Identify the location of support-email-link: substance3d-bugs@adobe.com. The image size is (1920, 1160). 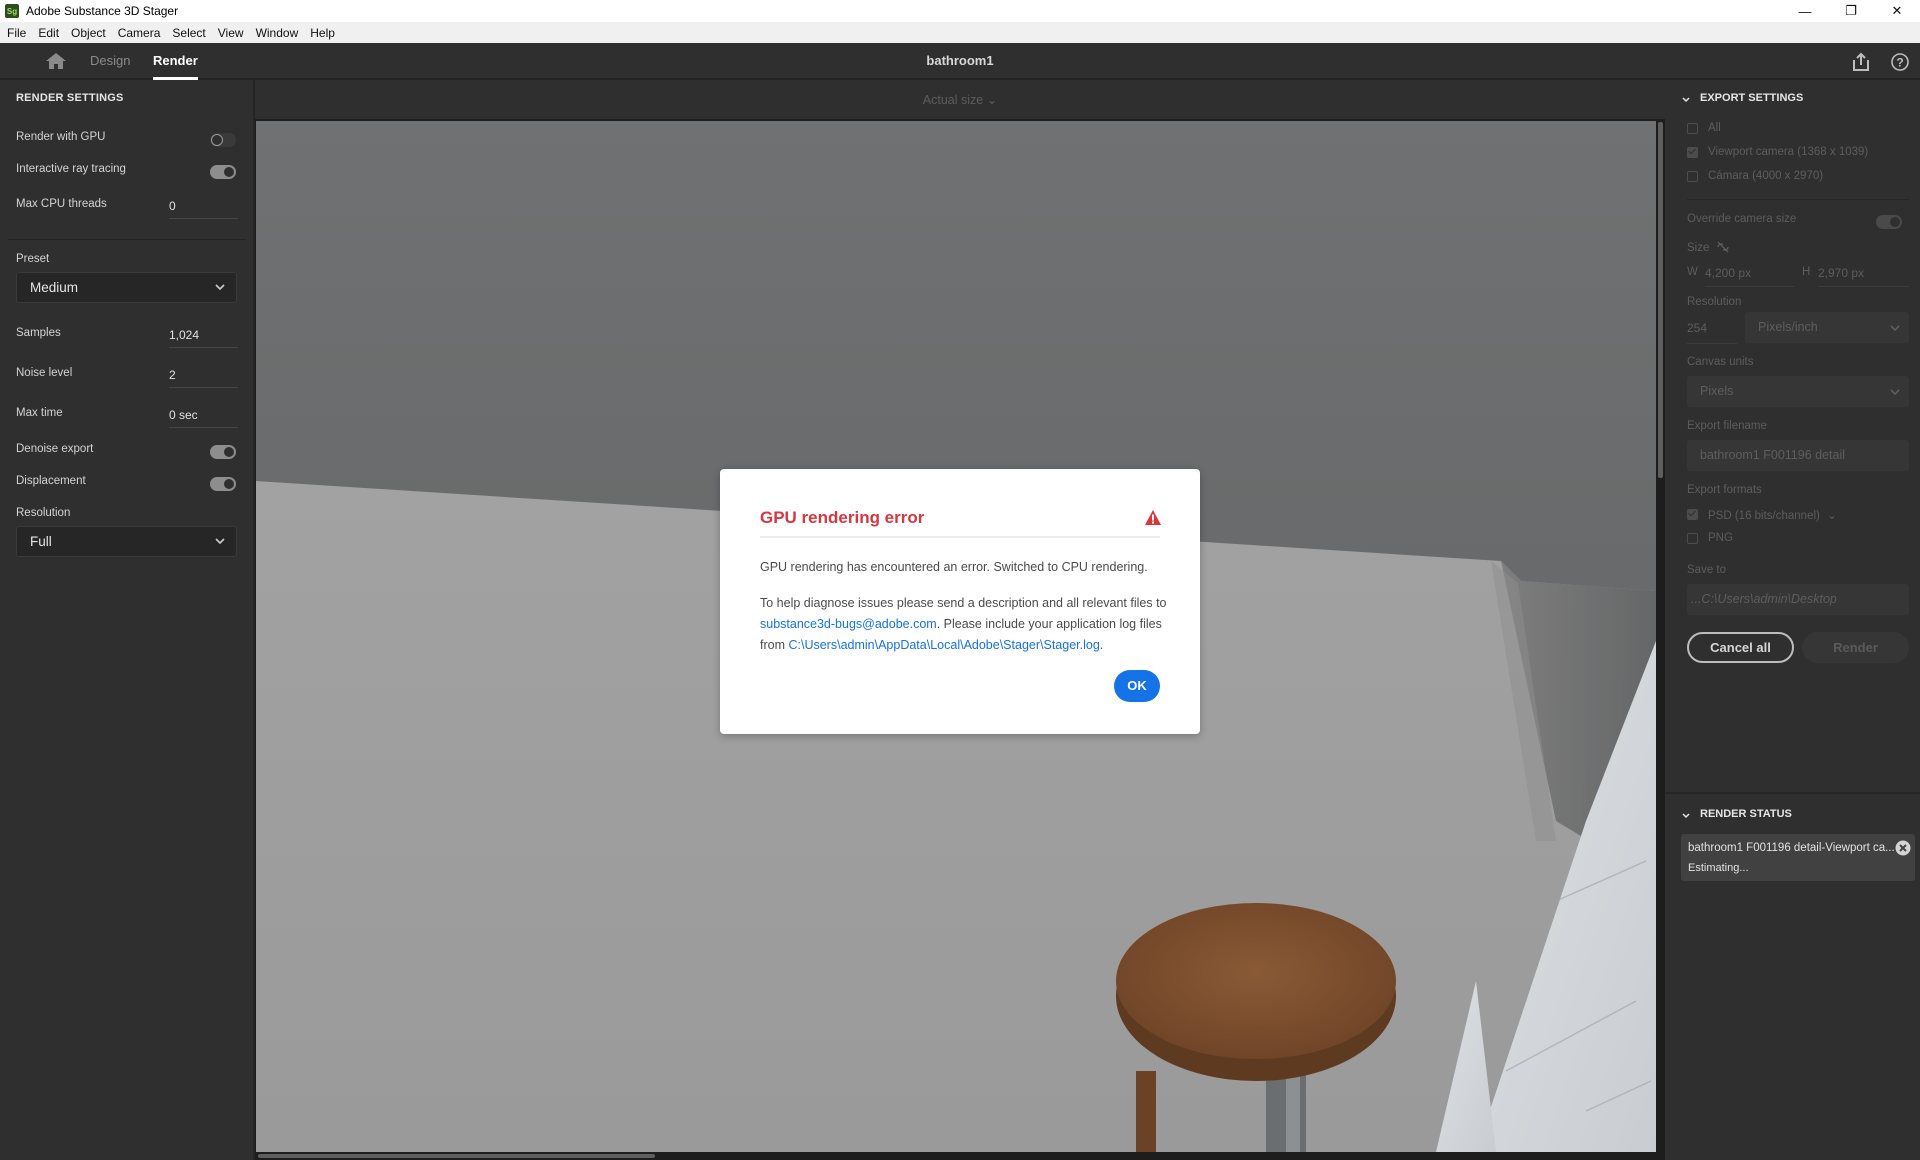
(848, 624).